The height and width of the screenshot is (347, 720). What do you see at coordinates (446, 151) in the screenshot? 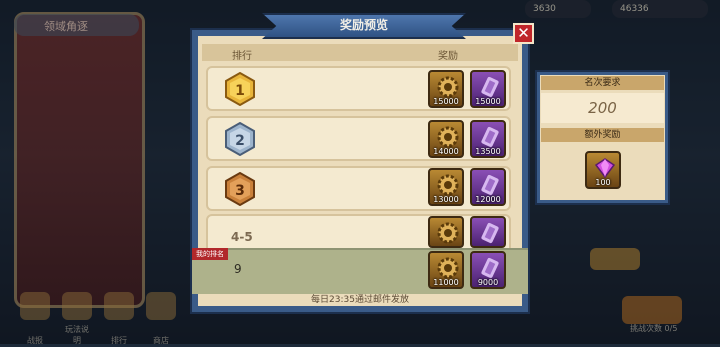
I see `item-qty: 14000` at bounding box center [446, 151].